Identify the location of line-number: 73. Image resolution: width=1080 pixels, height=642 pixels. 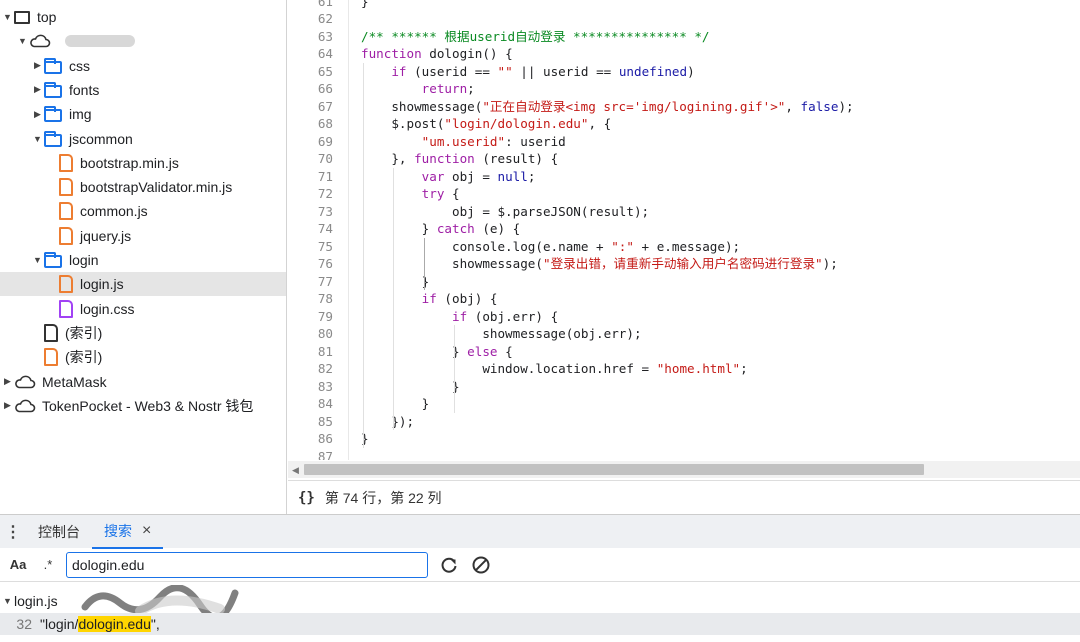
(310, 212).